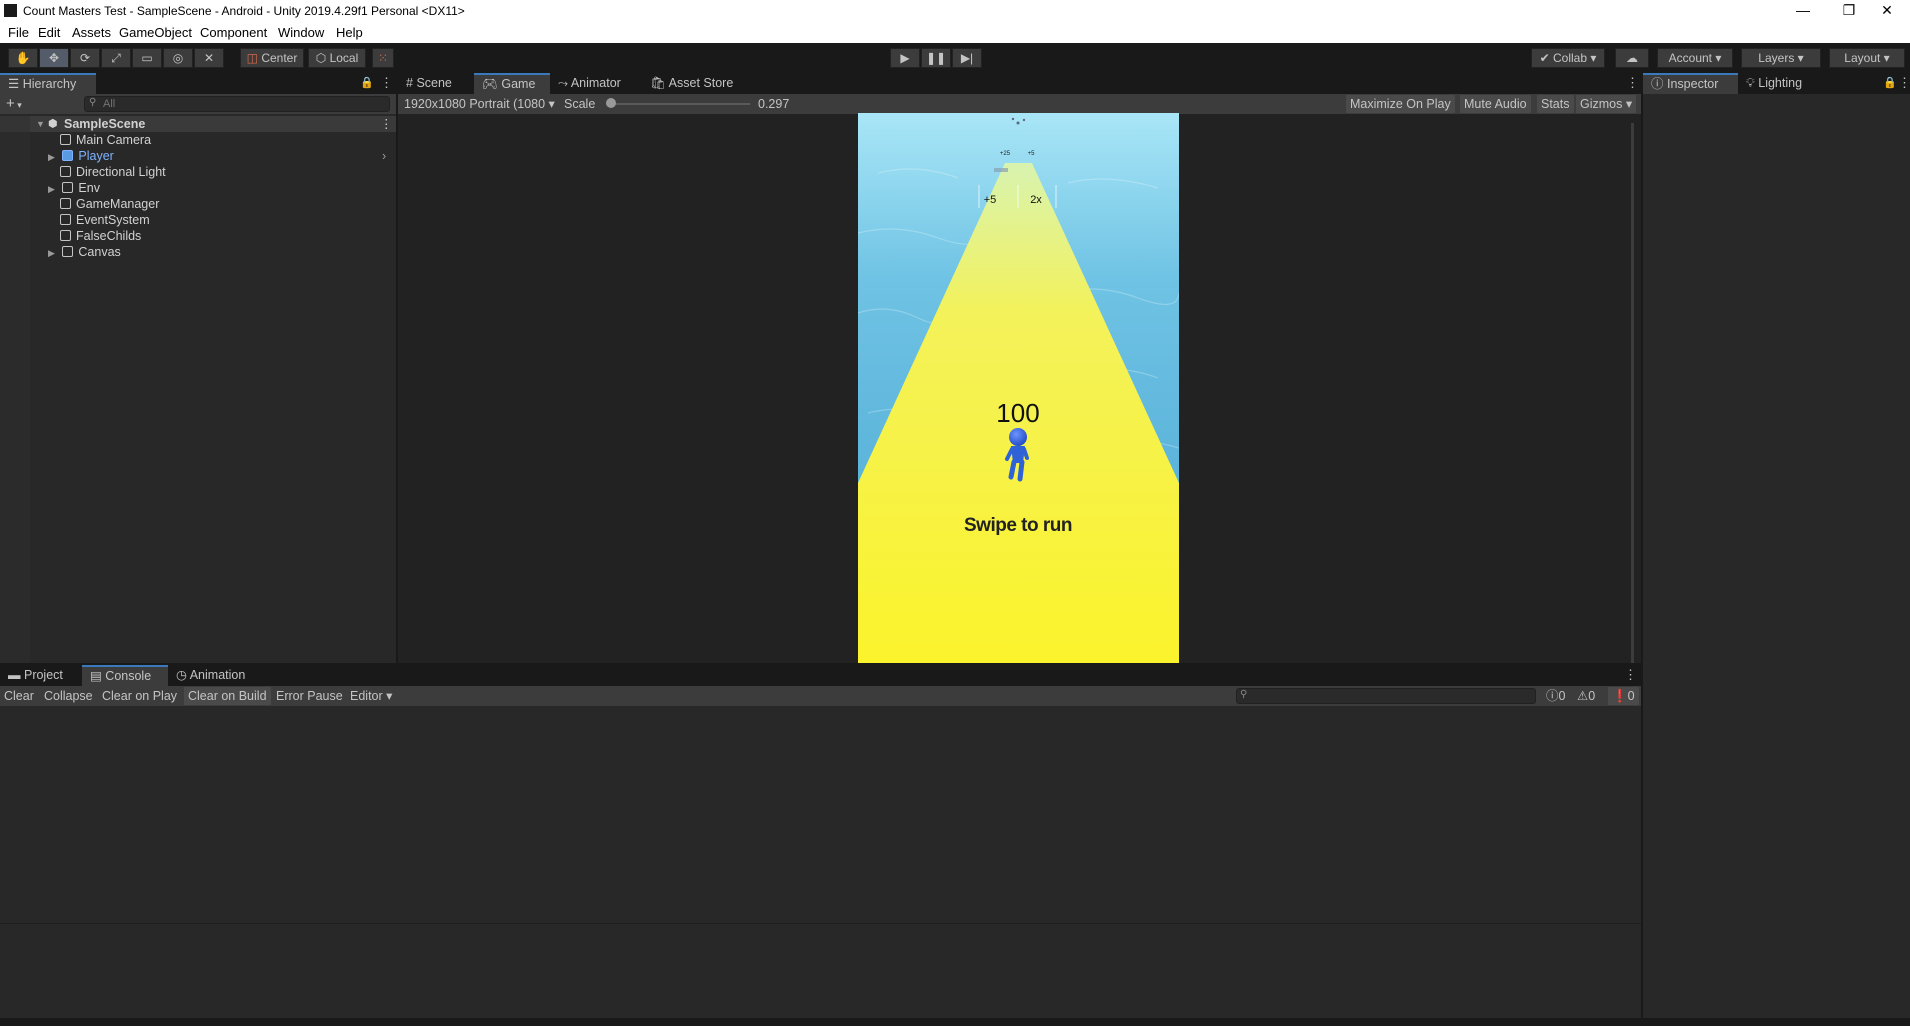  Describe the element at coordinates (1555, 104) in the screenshot. I see `stats-toggle: Stats` at that location.